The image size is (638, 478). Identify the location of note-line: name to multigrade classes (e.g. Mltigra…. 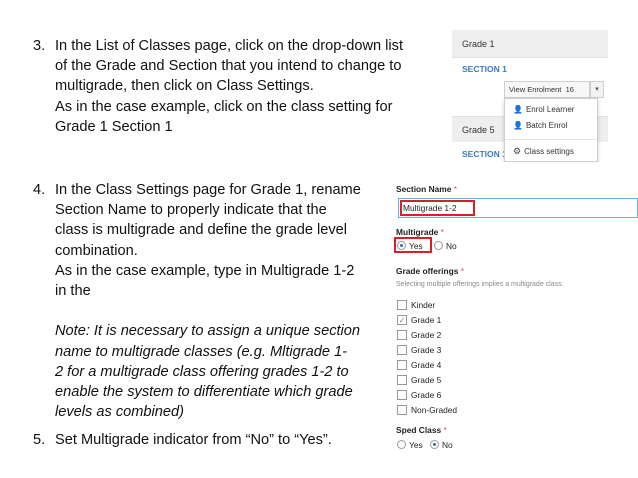
(201, 351).